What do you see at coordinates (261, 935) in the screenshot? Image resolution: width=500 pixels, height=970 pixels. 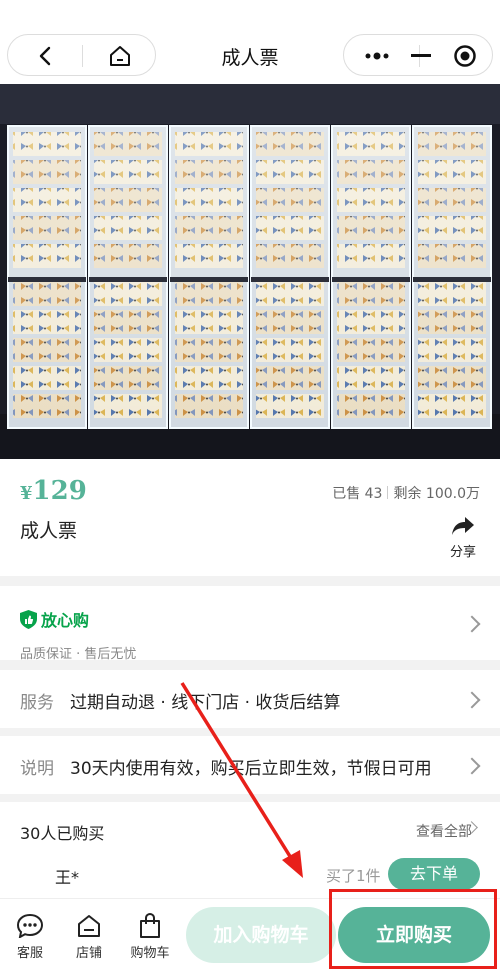 I see `add-to-cart-button: 加入购物车` at bounding box center [261, 935].